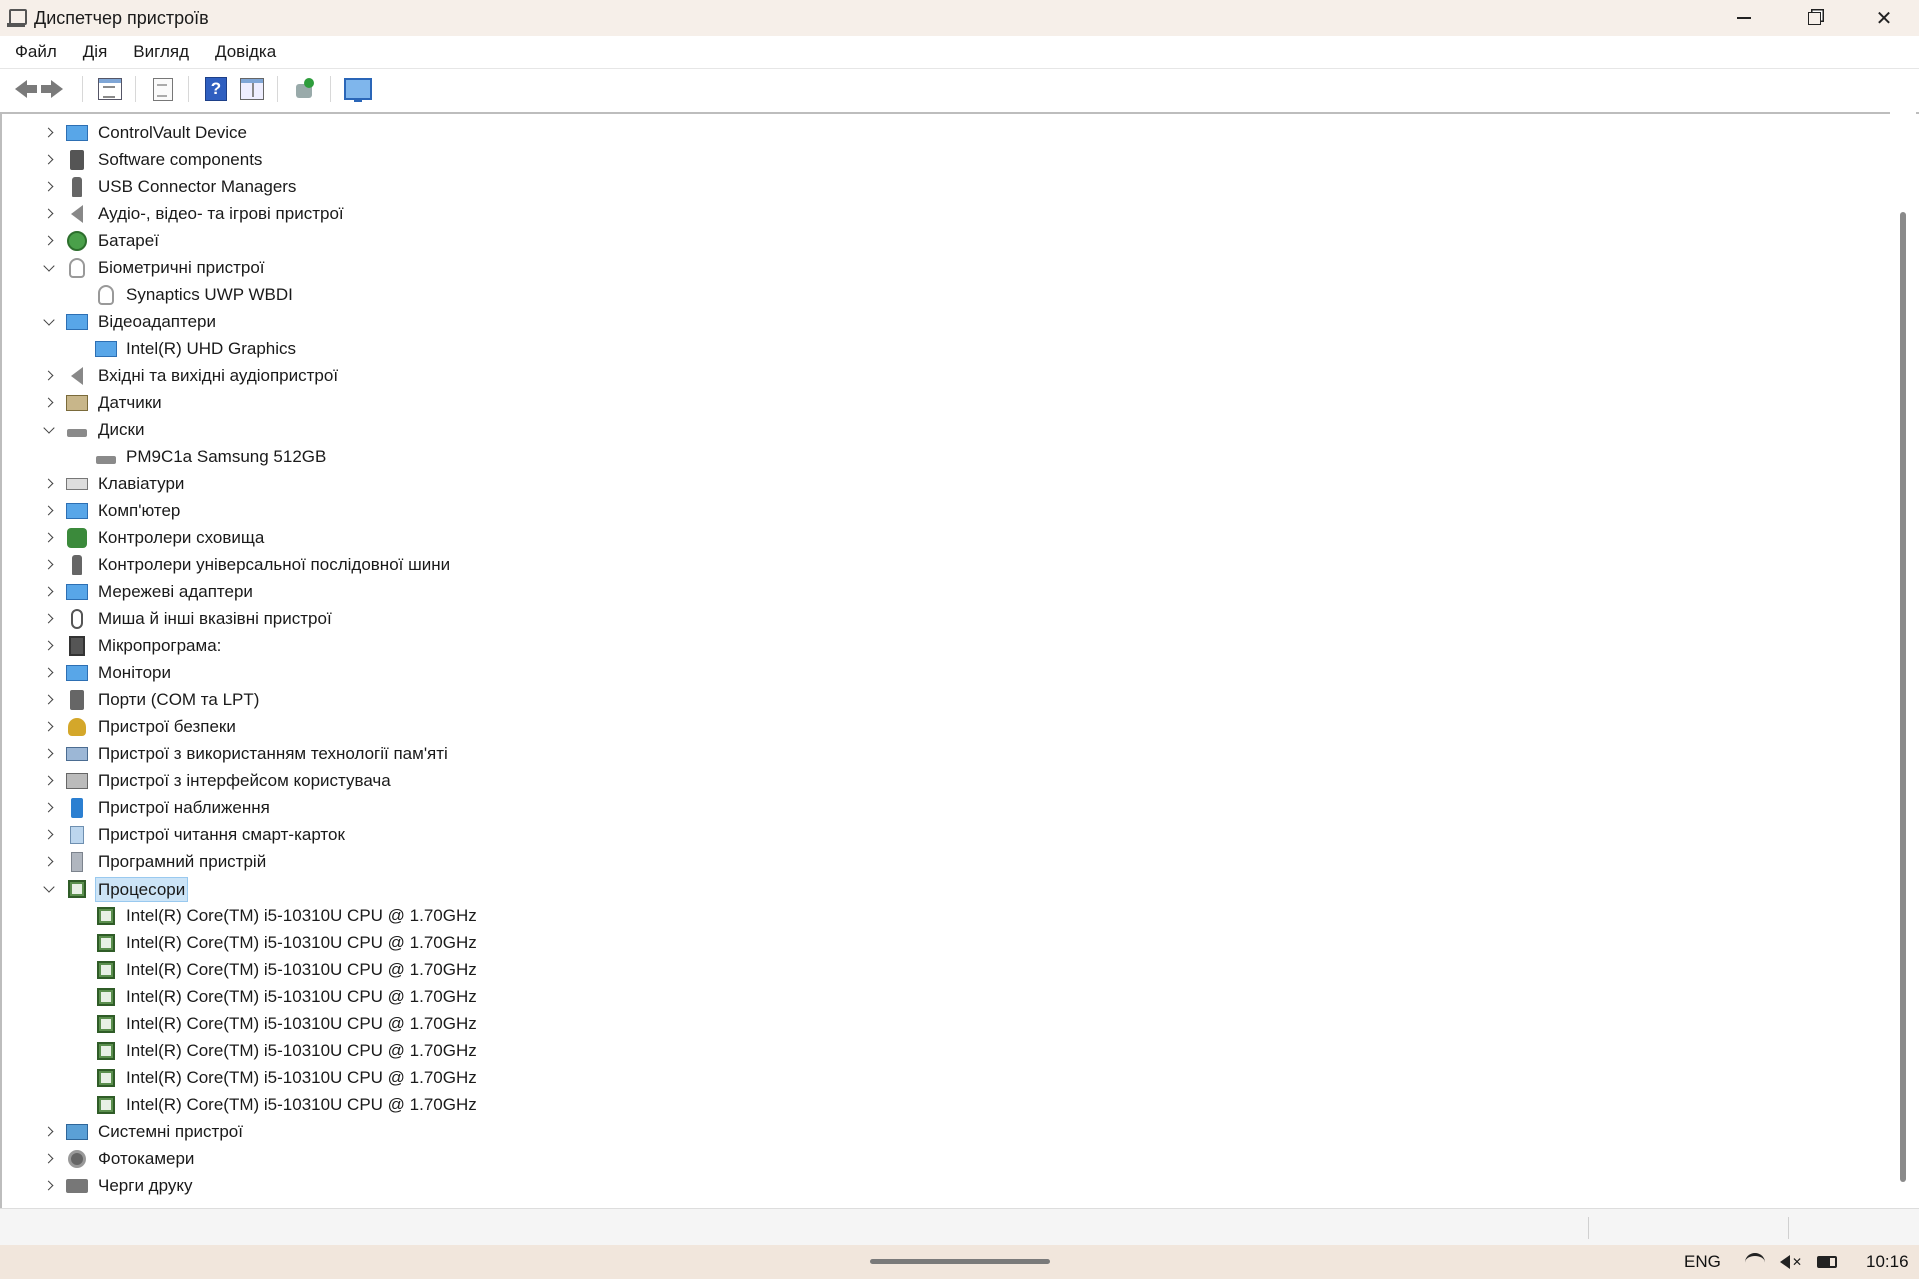  I want to click on menu-view: Вигляд, so click(160, 52).